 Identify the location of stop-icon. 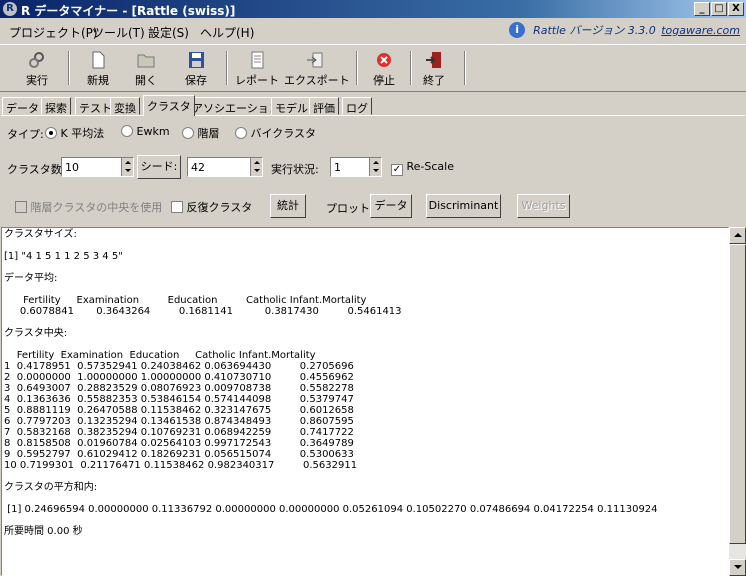
(384, 60).